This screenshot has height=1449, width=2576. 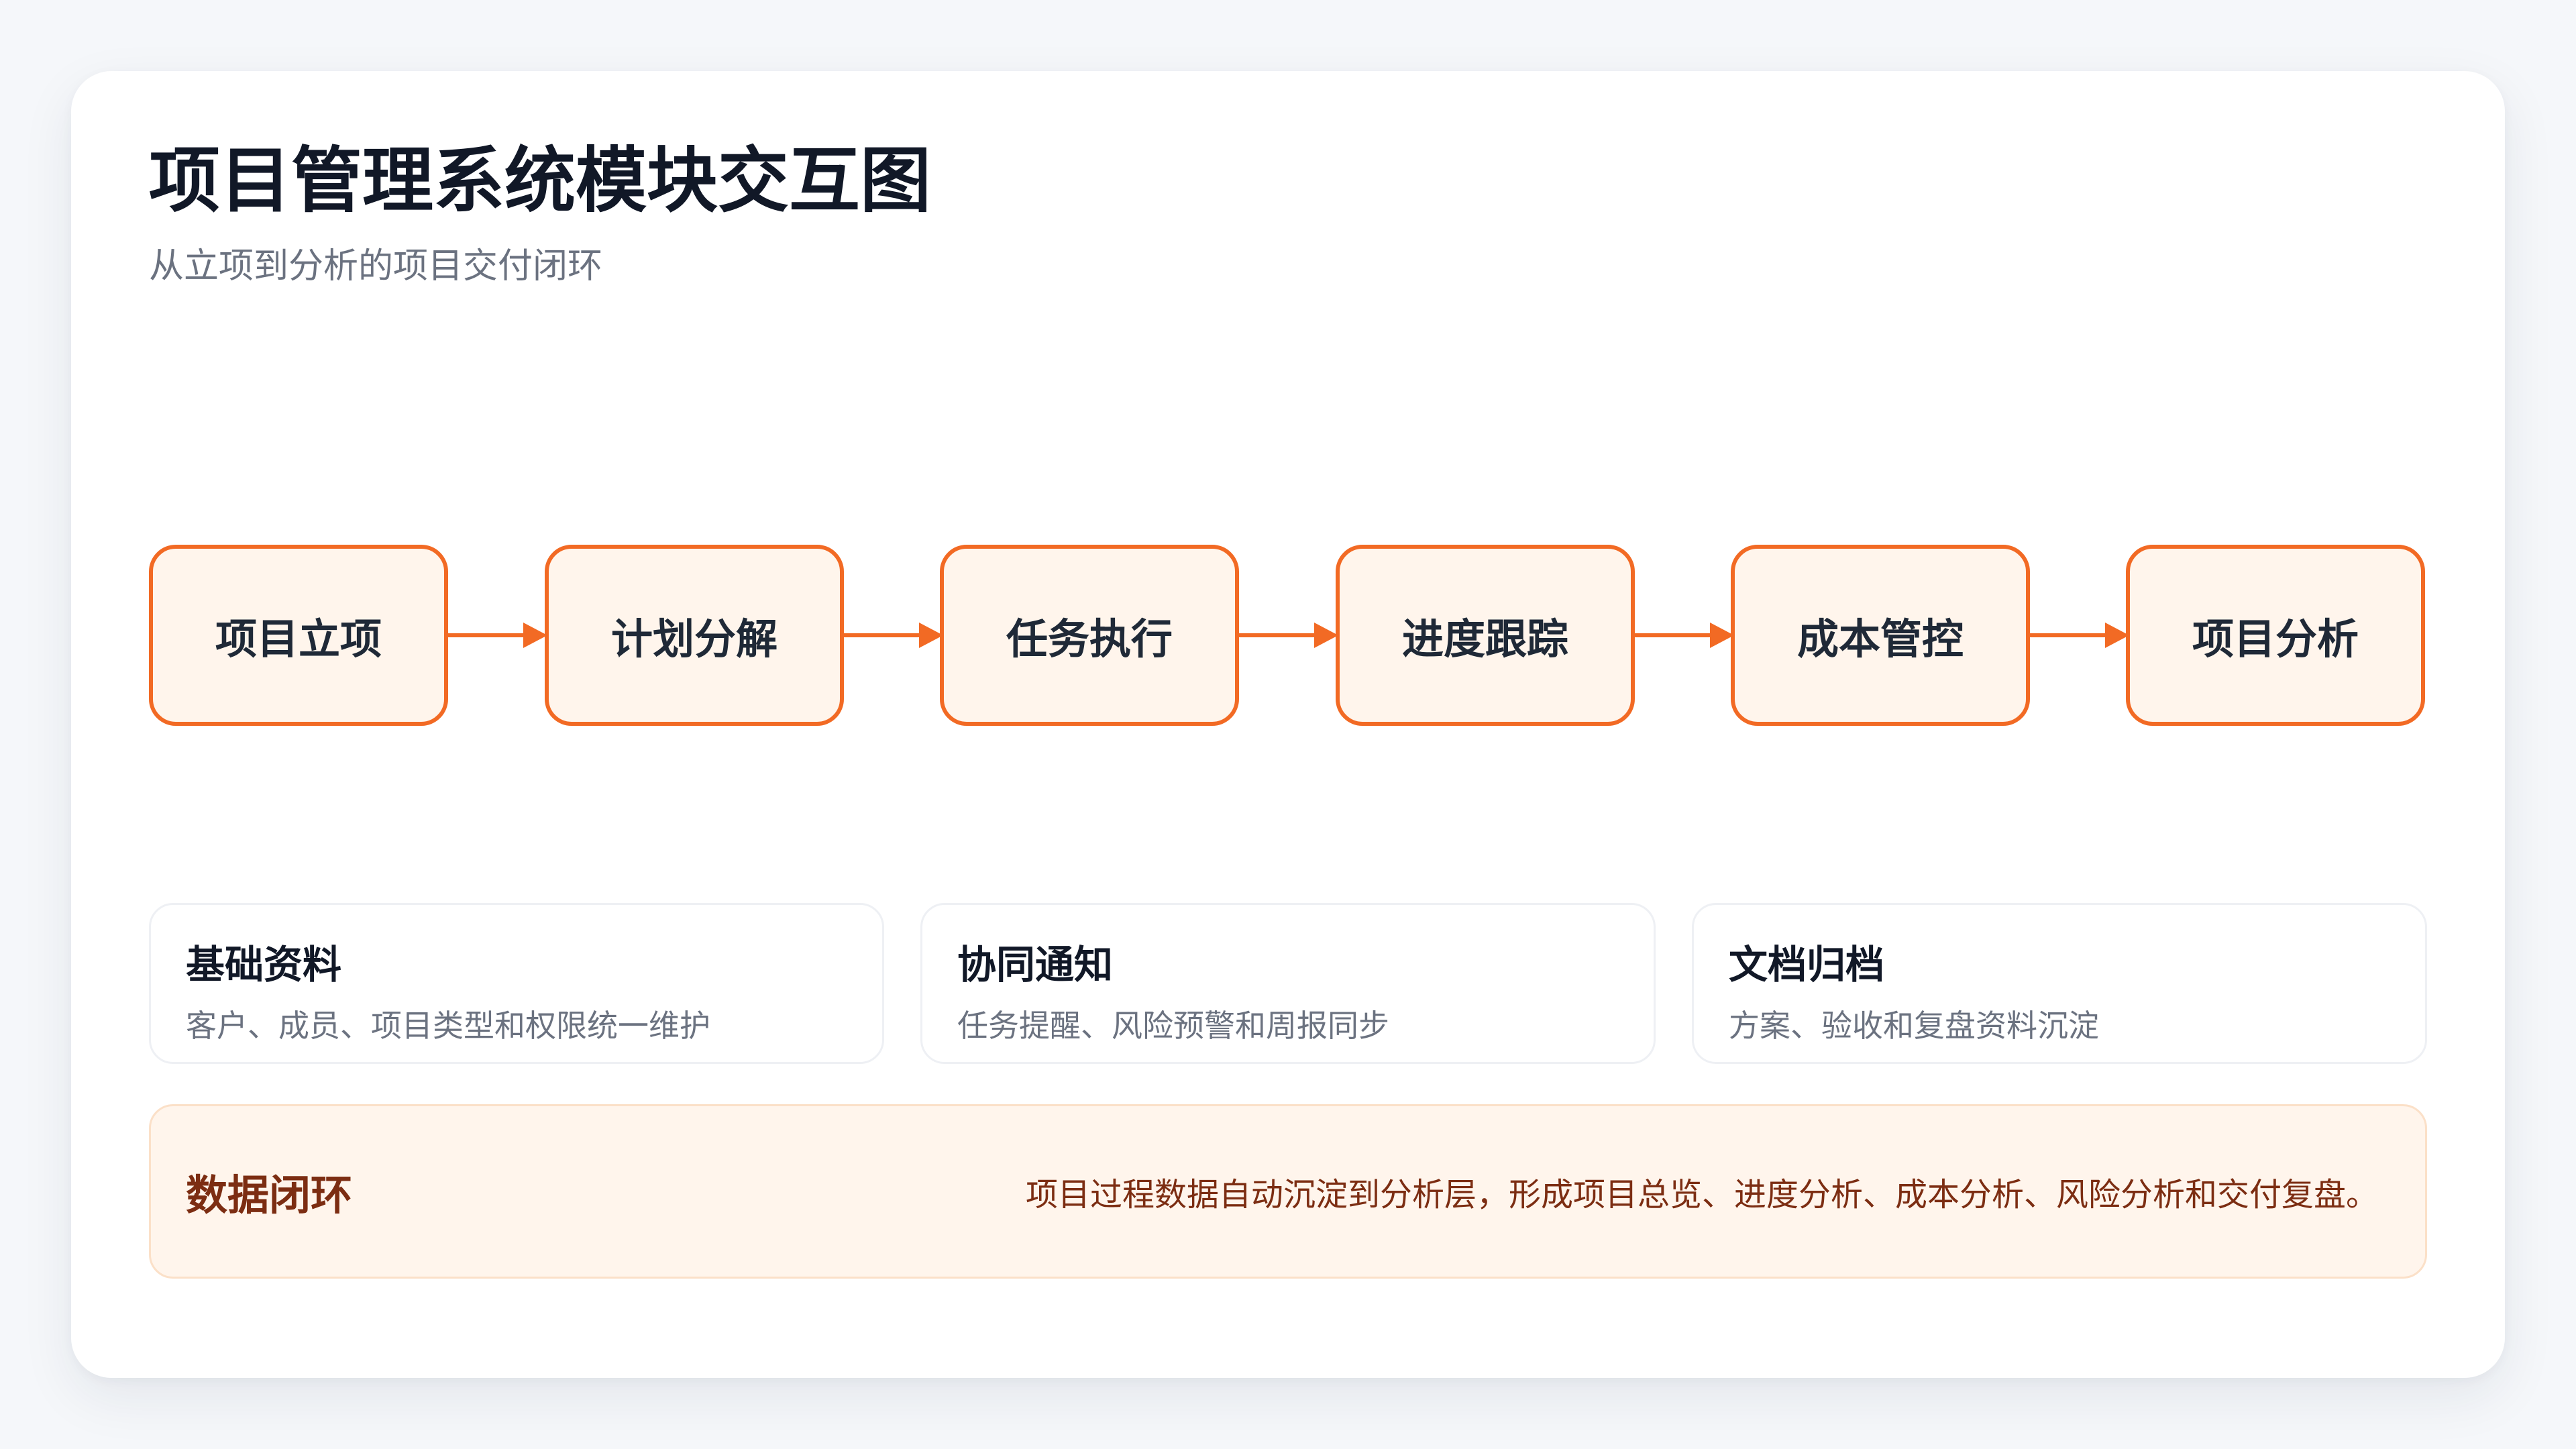 I want to click on feature-title: 协同通知, so click(x=1035, y=964).